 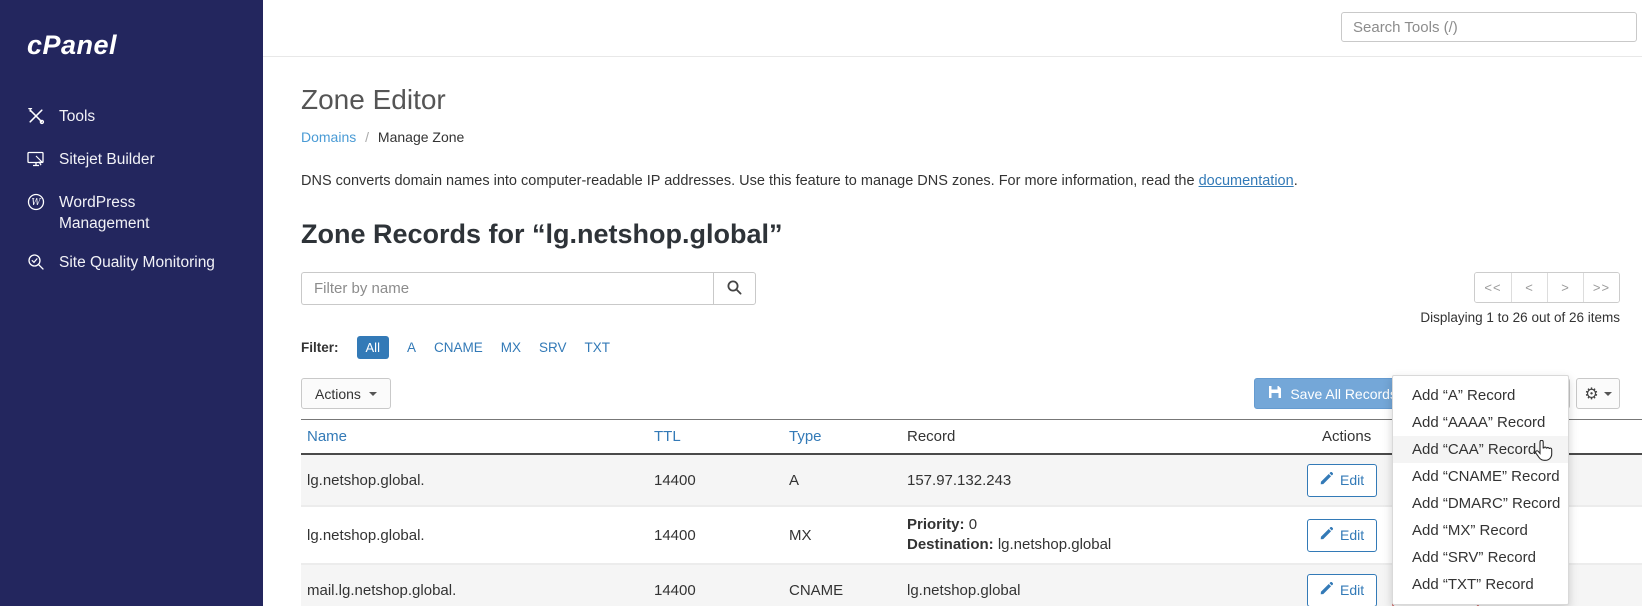 What do you see at coordinates (1054, 544) in the screenshot?
I see `destination-value: lg.netshop.global` at bounding box center [1054, 544].